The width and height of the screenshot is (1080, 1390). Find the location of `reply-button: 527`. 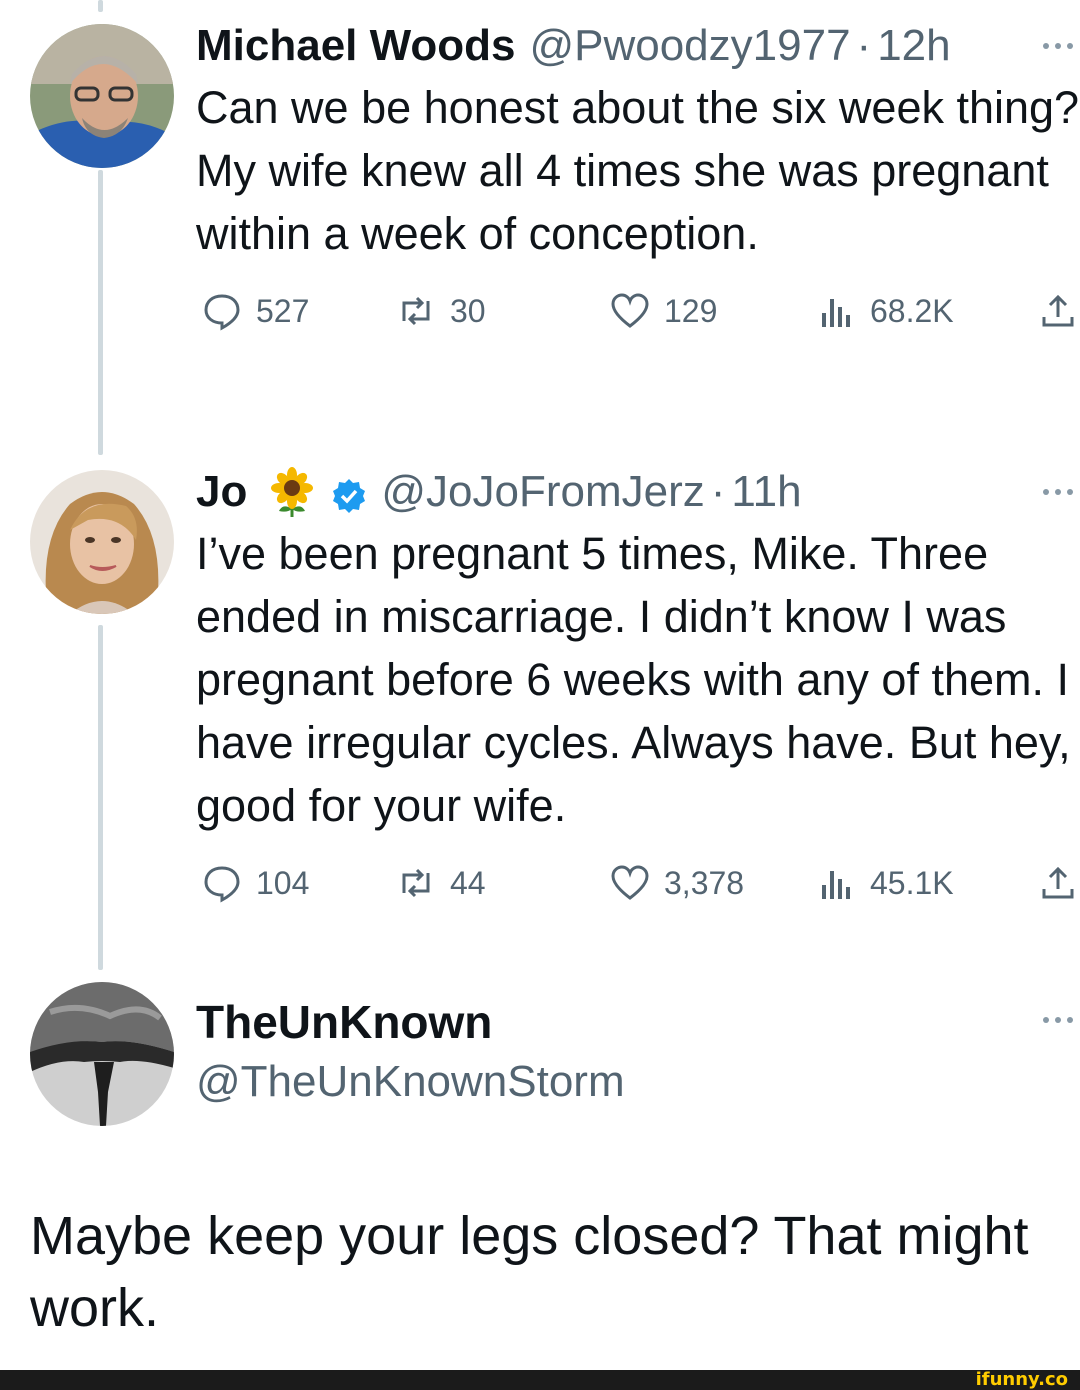

reply-button: 527 is located at coordinates (255, 311).